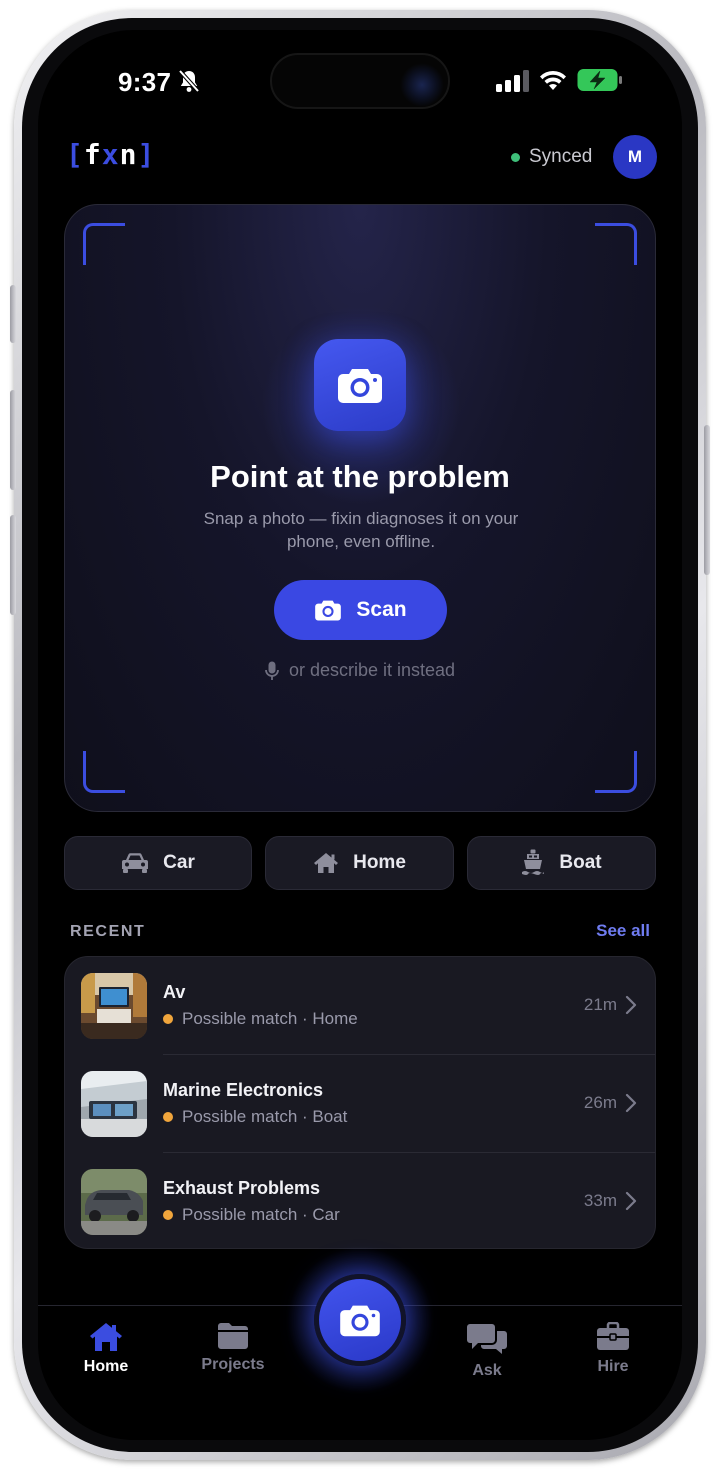 This screenshot has width=720, height=1469. Describe the element at coordinates (261, 1214) in the screenshot. I see `list-item-status: Possible match · Car` at that location.